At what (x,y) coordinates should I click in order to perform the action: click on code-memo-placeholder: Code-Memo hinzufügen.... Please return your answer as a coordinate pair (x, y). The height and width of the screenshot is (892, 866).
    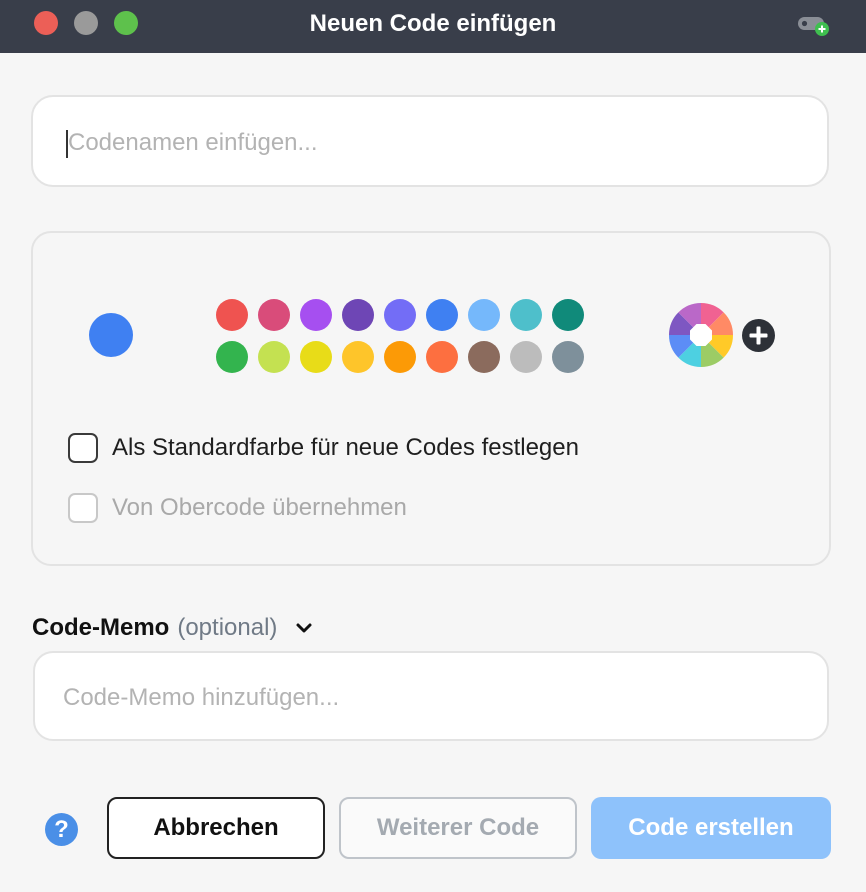
    Looking at the image, I should click on (201, 697).